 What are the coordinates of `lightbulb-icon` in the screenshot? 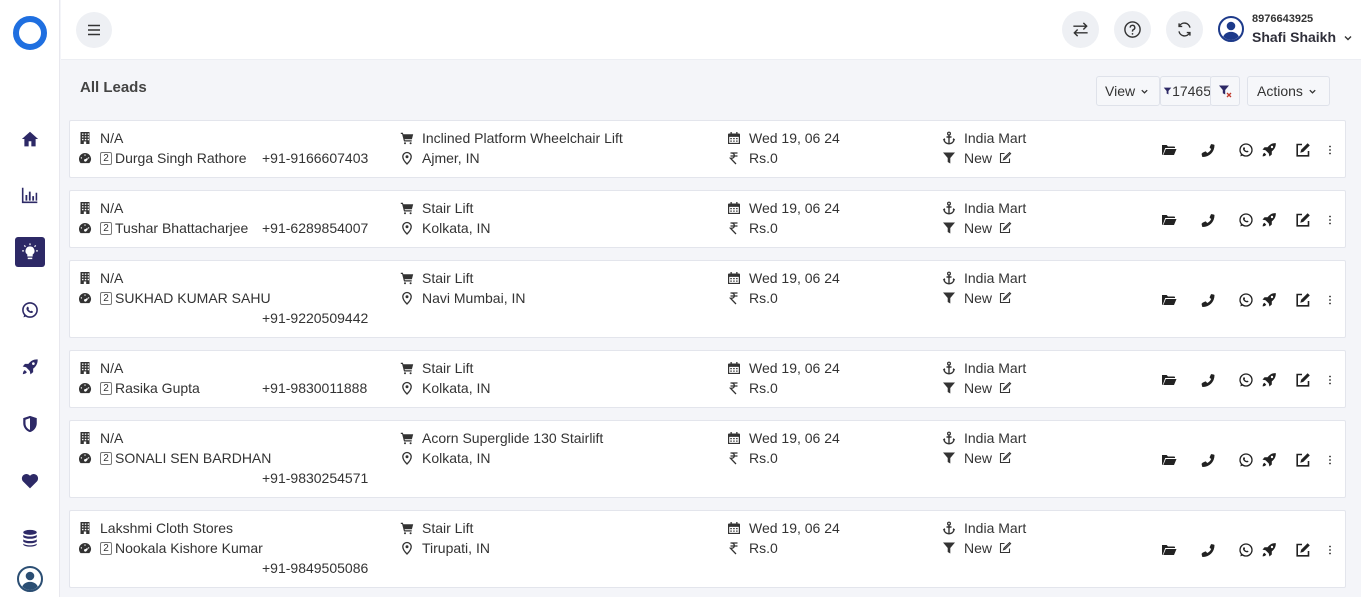 It's located at (30, 252).